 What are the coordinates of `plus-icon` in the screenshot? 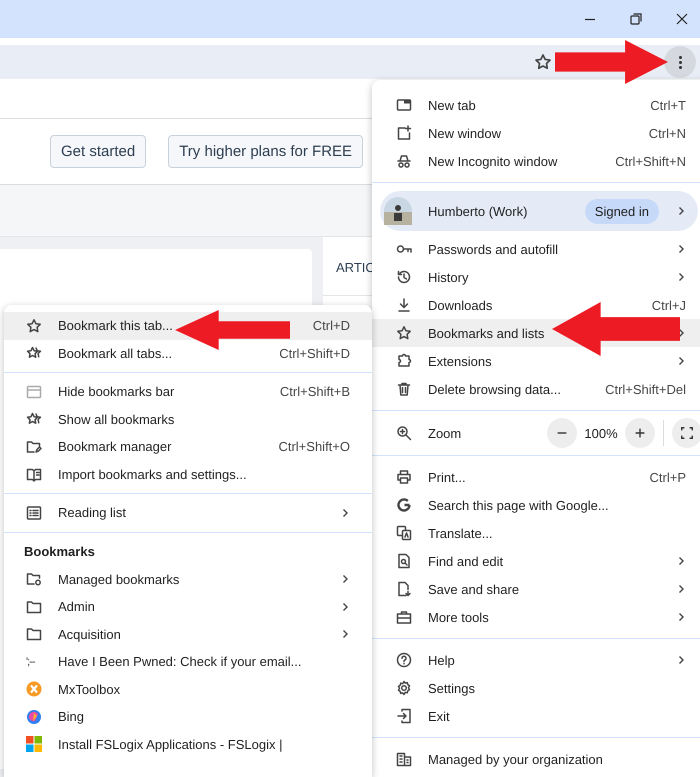 It's located at (640, 433).